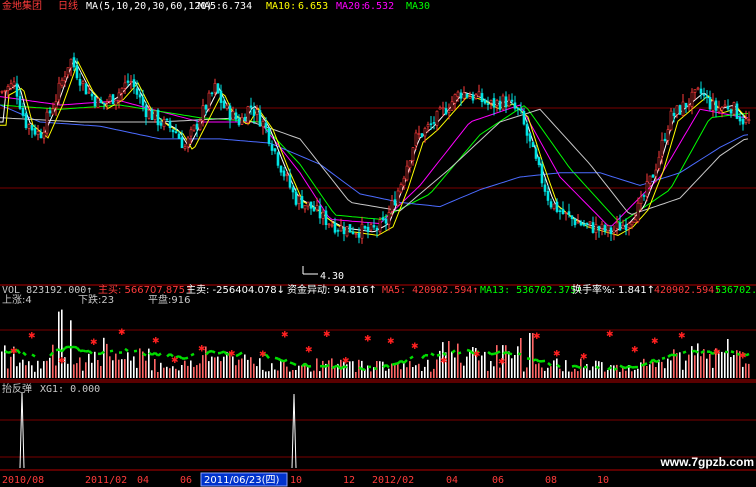 The width and height of the screenshot is (756, 487). What do you see at coordinates (22, 6) in the screenshot?
I see `stock-name: 金地集团` at bounding box center [22, 6].